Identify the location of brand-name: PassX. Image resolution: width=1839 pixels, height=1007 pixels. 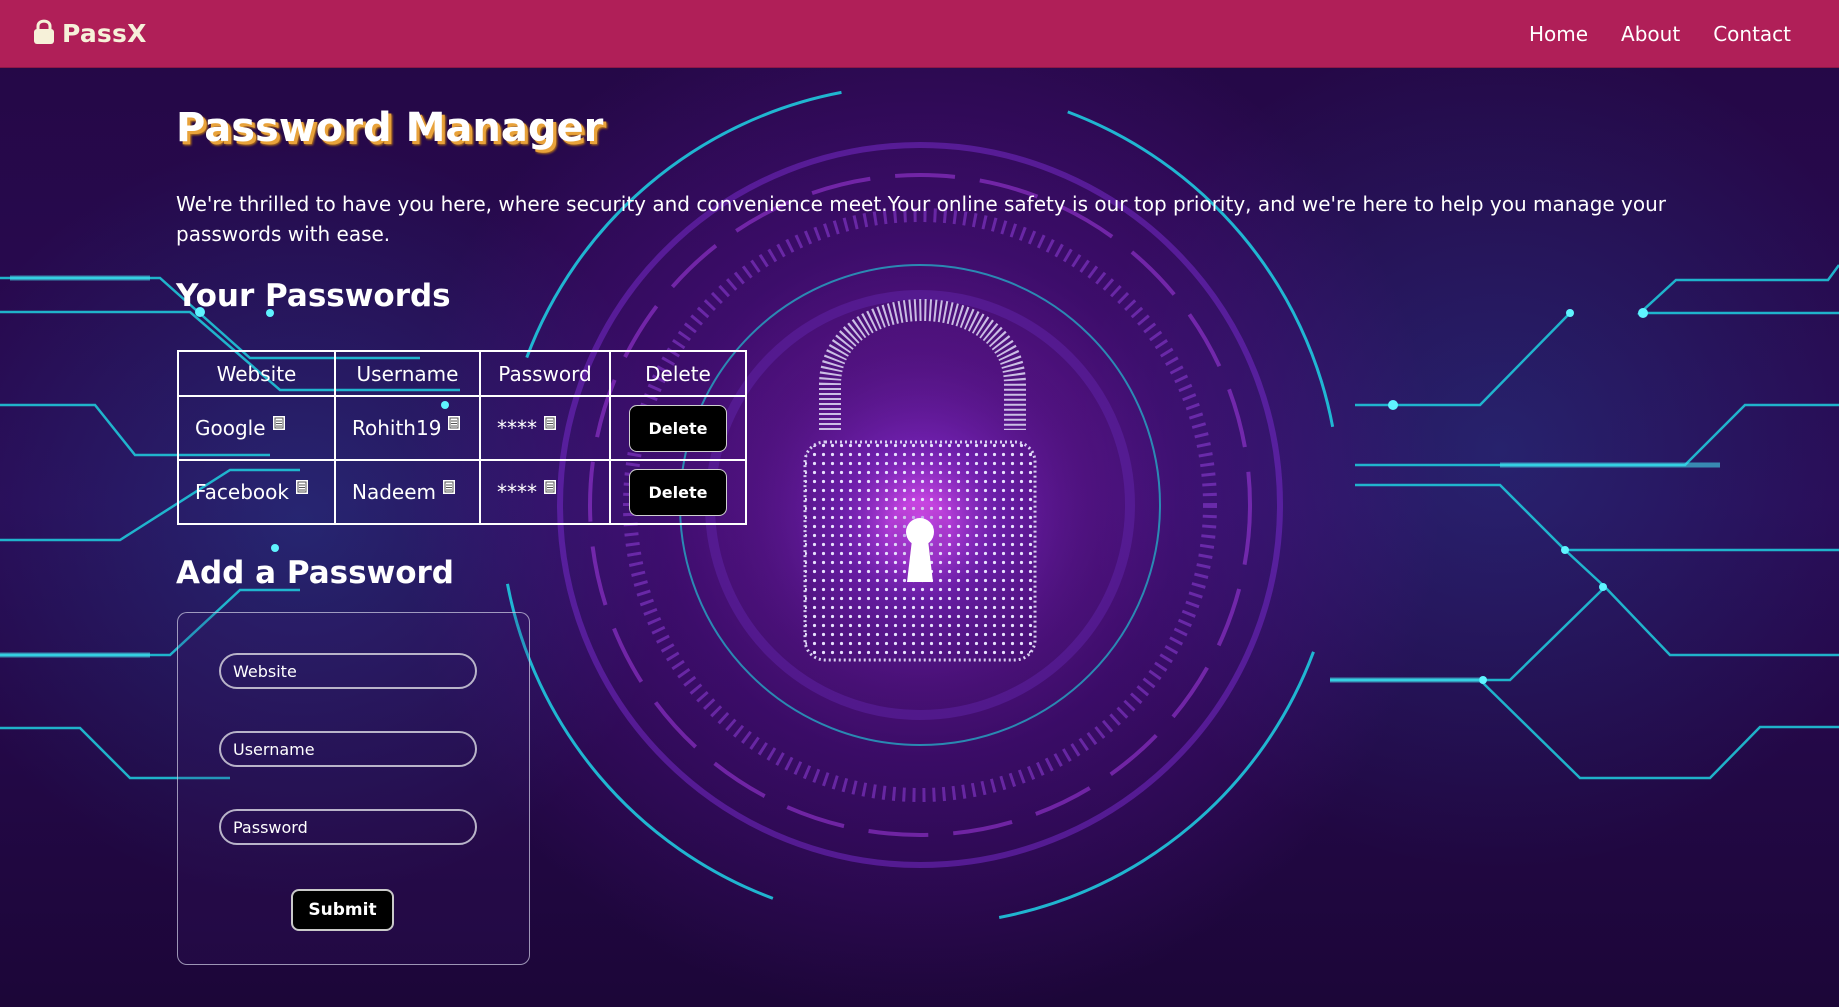
(104, 33).